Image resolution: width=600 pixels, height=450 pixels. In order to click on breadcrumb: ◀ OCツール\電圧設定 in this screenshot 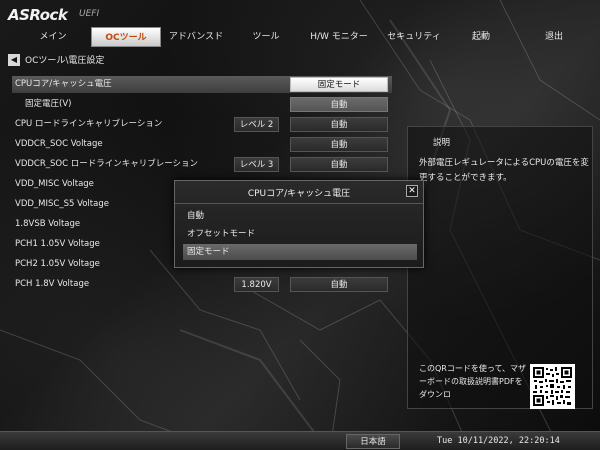, I will do `click(56, 59)`.